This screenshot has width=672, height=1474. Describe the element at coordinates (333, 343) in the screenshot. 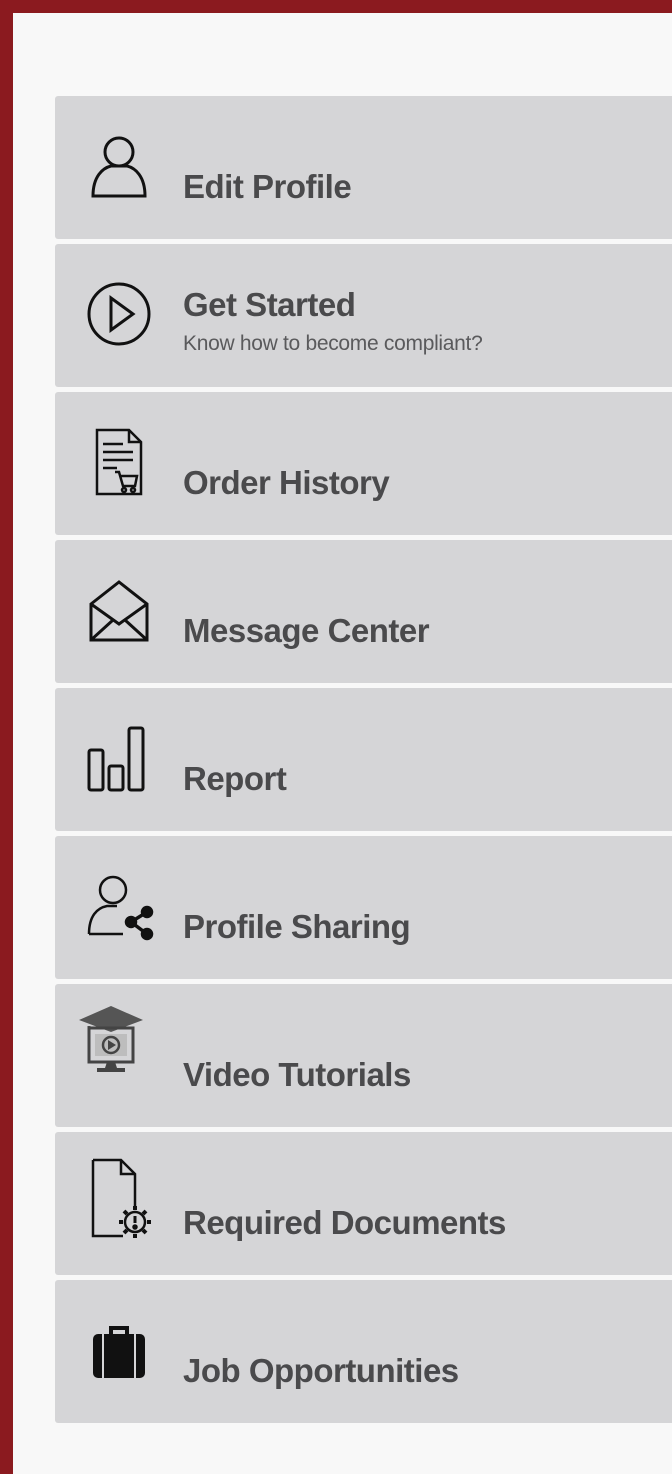

I see `menu-item-sublabel: Know how to become compliant?` at that location.